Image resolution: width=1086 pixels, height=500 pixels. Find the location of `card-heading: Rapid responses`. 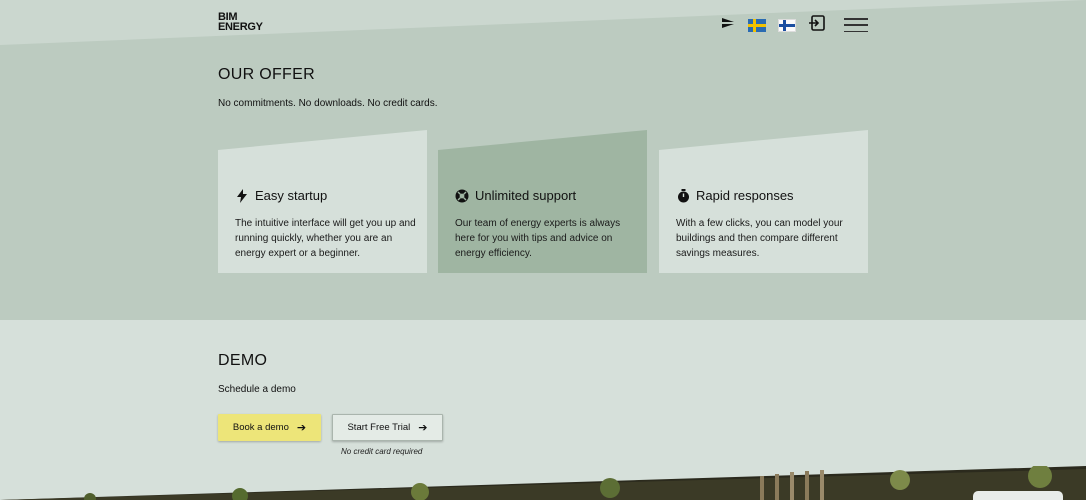

card-heading: Rapid responses is located at coordinates (735, 195).